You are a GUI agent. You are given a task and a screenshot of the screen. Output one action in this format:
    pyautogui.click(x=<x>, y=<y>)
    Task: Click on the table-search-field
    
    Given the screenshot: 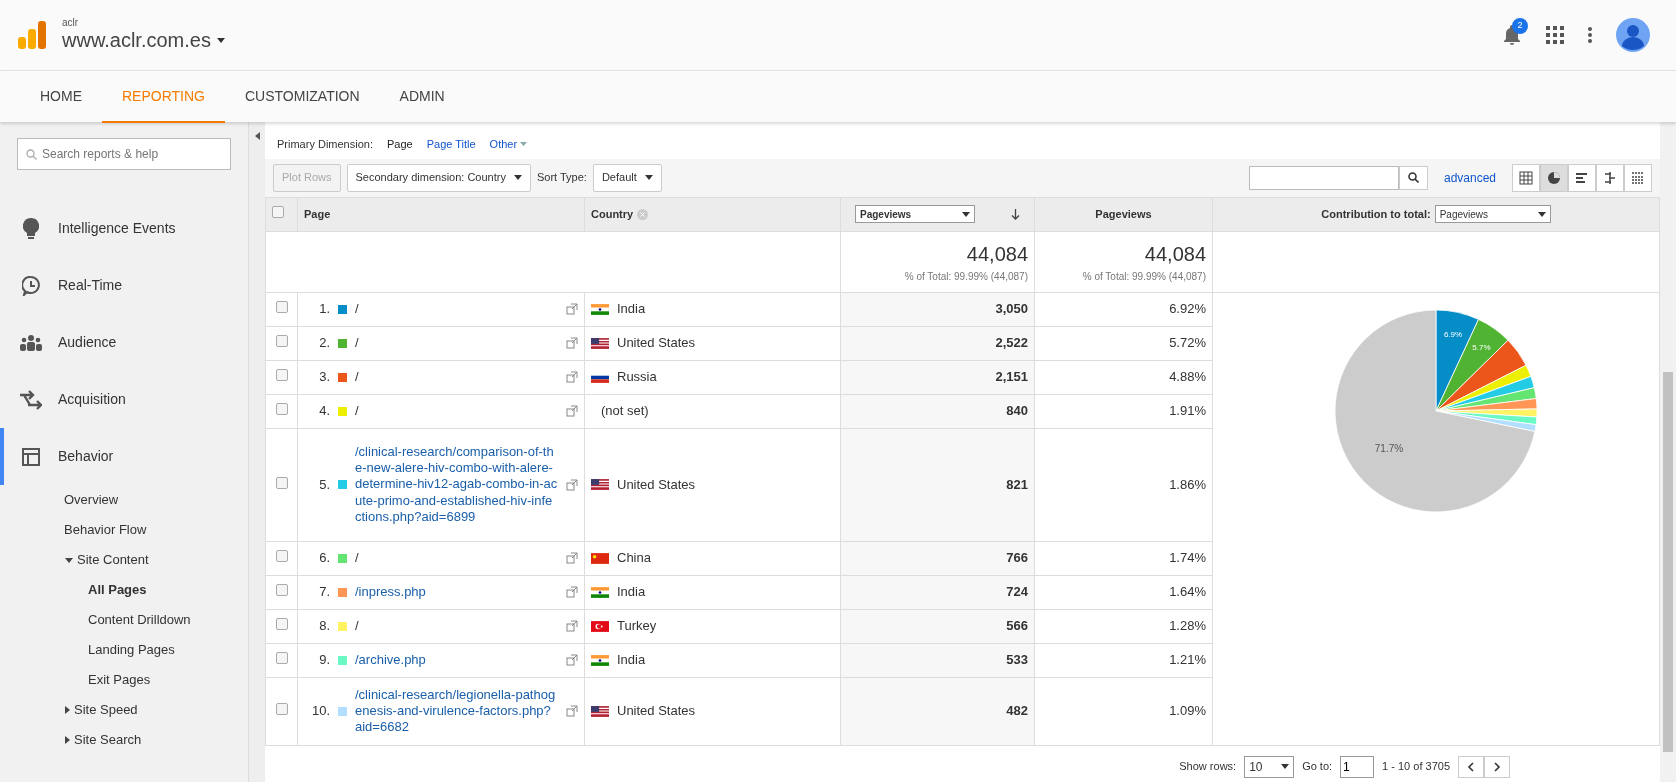 What is the action you would take?
    pyautogui.click(x=1323, y=177)
    